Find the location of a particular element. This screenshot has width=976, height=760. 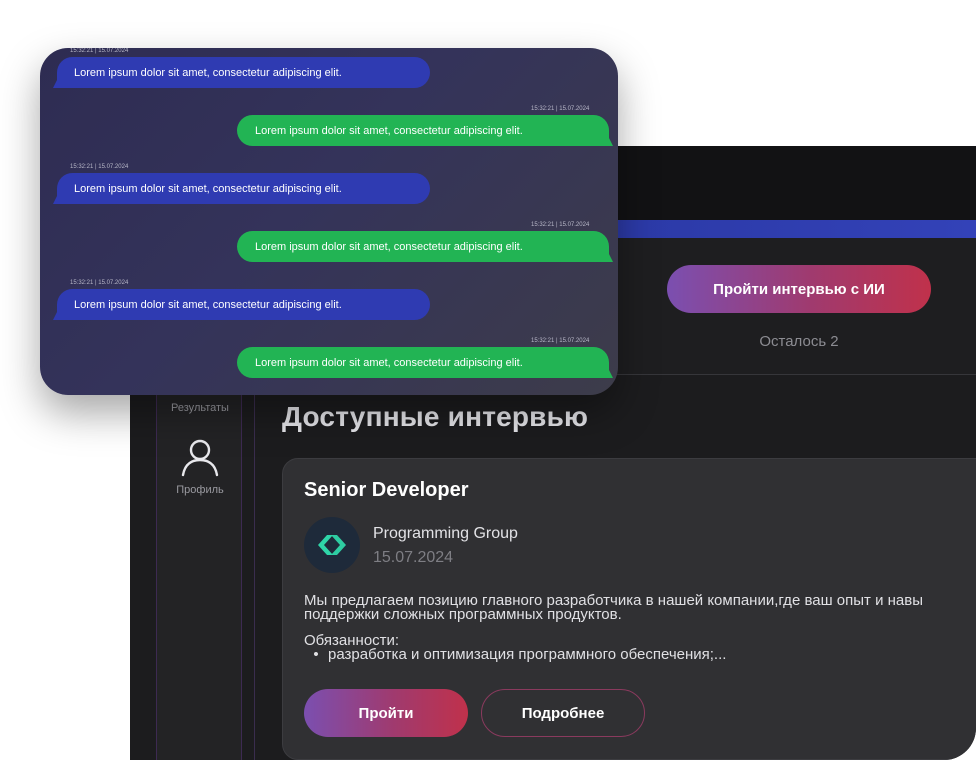

sidebar-item-profile: Профиль is located at coordinates (200, 490).